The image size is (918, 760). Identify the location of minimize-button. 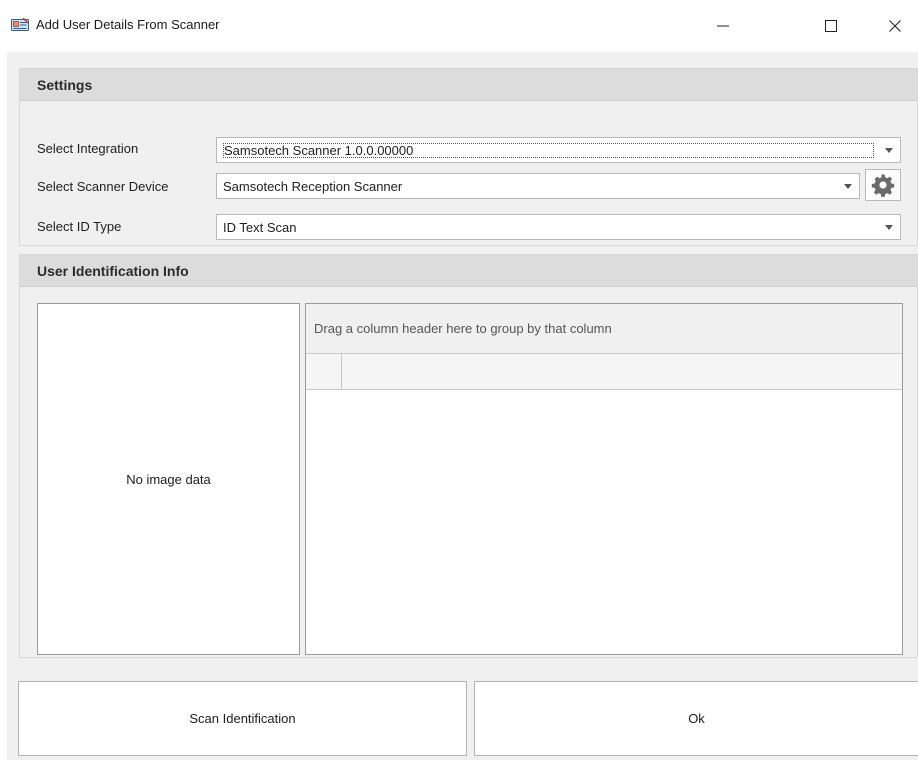
(723, 26).